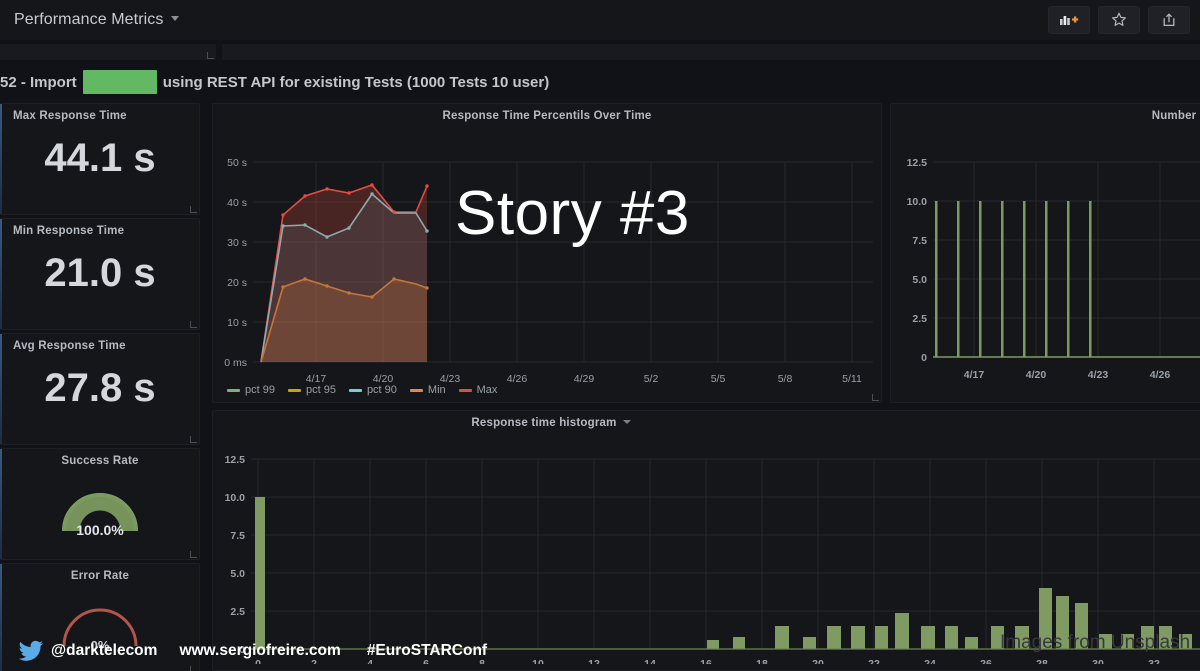  What do you see at coordinates (100, 504) in the screenshot?
I see `panel-success-rate: Success Rate 100.0%` at bounding box center [100, 504].